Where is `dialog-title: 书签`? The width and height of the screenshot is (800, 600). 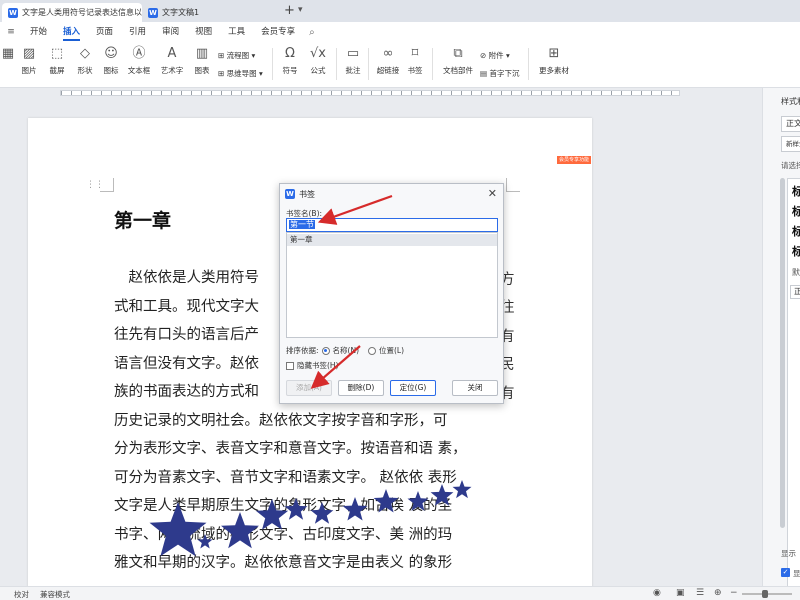
dialog-title: 书签 is located at coordinates (307, 194).